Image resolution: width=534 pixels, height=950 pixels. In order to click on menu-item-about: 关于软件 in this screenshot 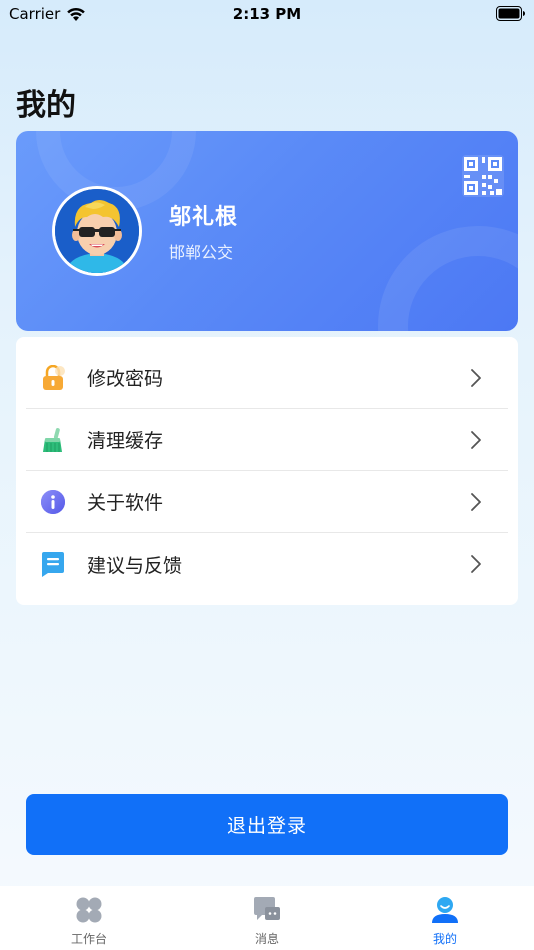, I will do `click(267, 502)`.